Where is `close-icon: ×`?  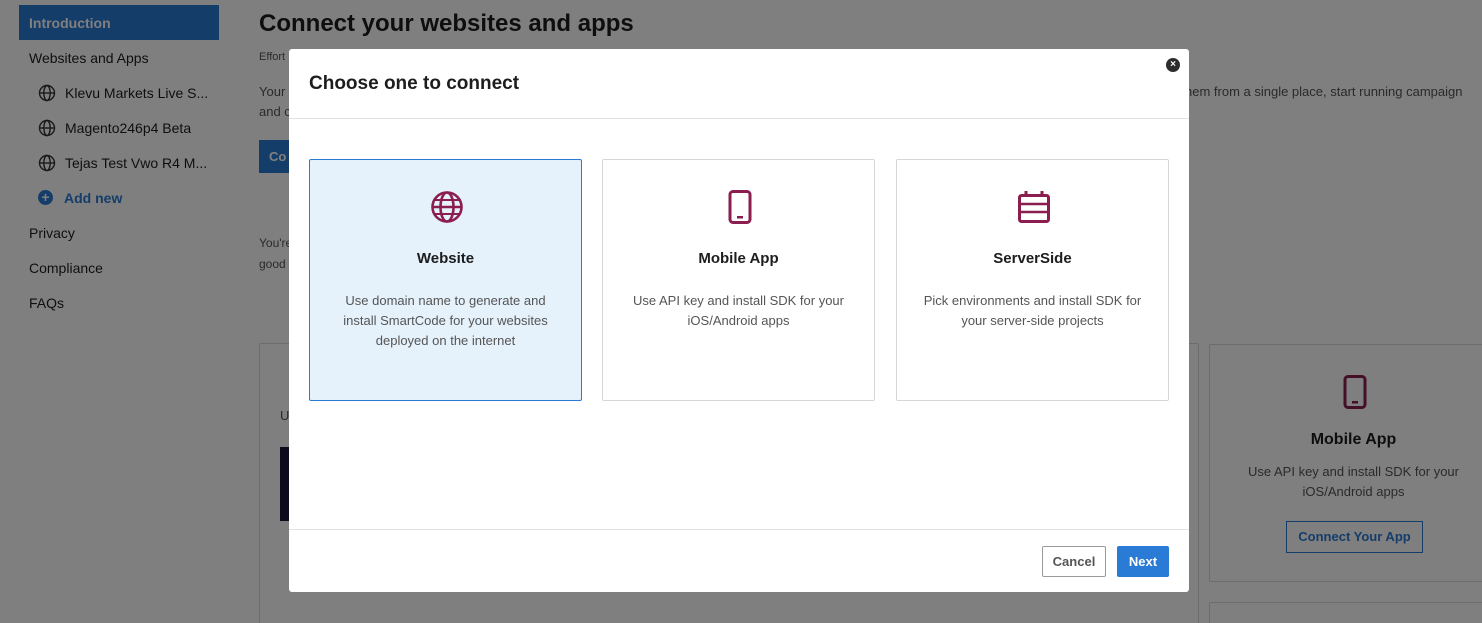 close-icon: × is located at coordinates (1173, 65).